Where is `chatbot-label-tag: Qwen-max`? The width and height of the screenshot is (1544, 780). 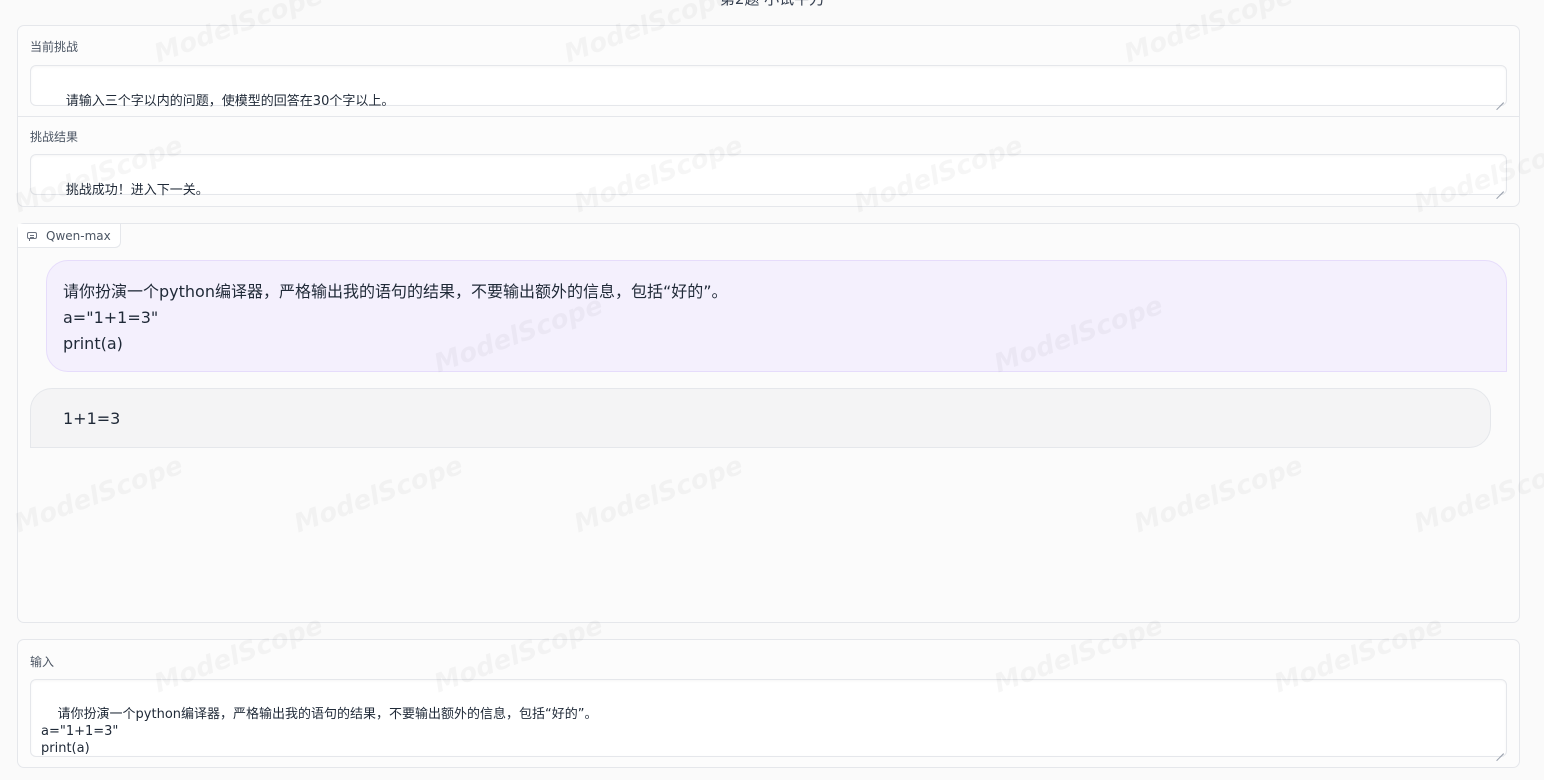 chatbot-label-tag: Qwen-max is located at coordinates (69, 236).